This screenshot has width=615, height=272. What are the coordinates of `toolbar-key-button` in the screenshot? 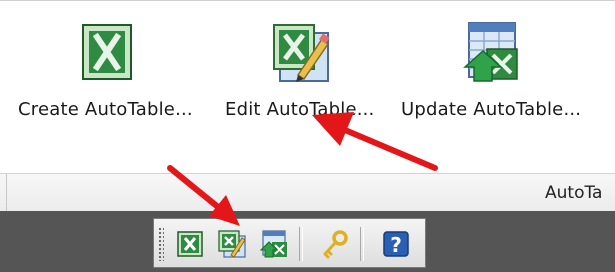 It's located at (335, 244).